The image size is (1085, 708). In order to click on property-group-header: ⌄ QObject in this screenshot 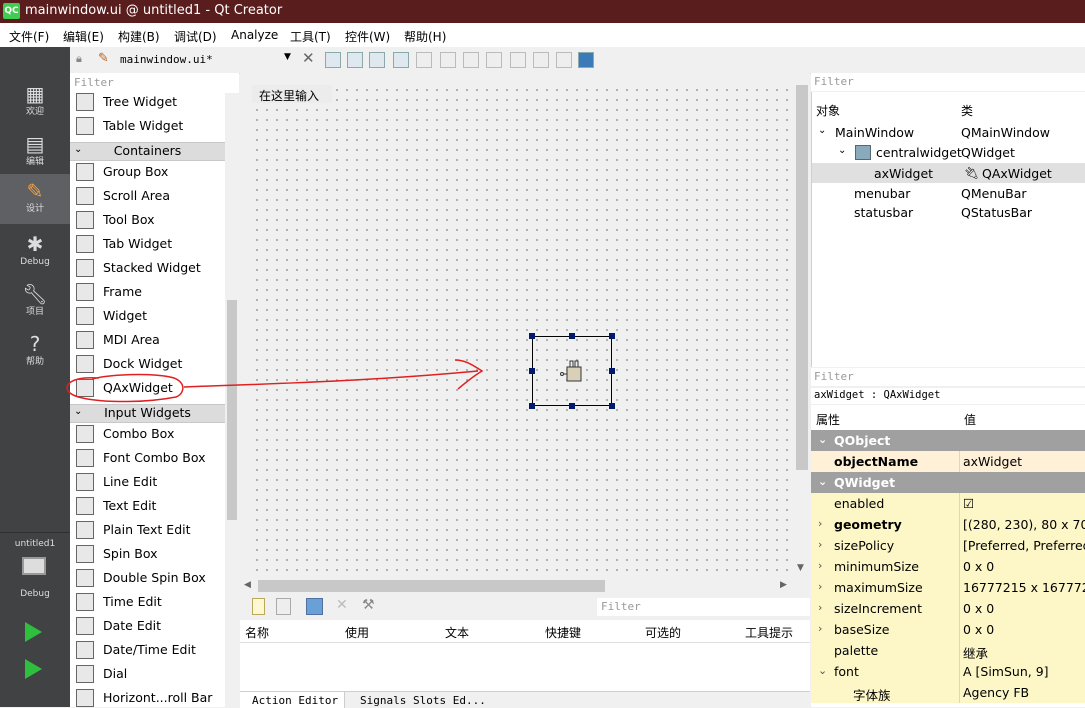, I will do `click(948, 440)`.